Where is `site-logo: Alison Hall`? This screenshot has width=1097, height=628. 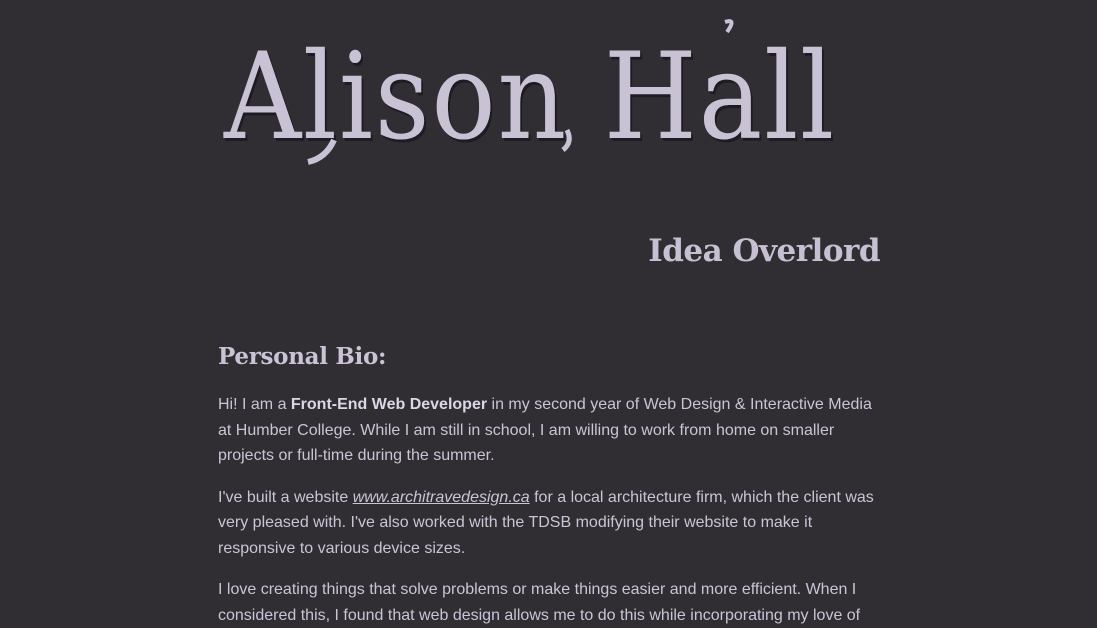 site-logo: Alison Hall is located at coordinates (532, 98).